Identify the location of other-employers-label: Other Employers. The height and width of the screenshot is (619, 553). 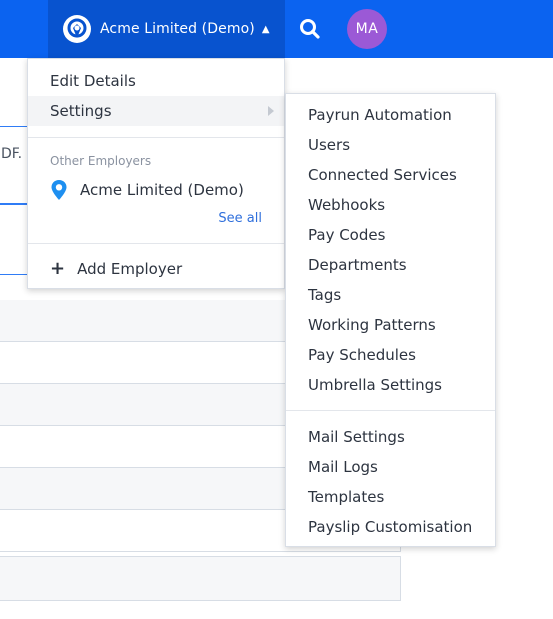
(101, 161).